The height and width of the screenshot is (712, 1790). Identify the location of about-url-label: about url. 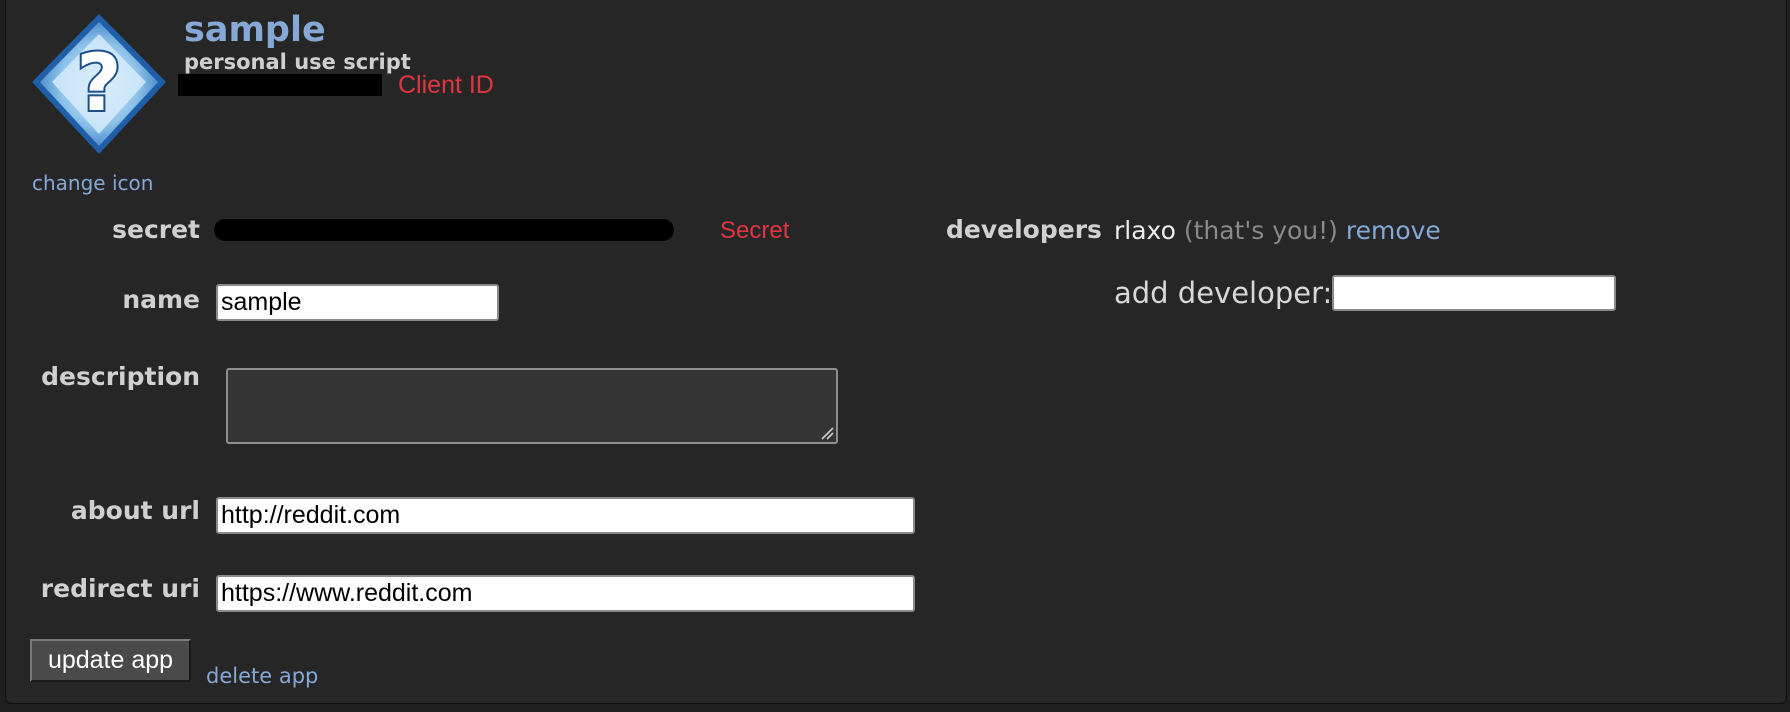
(135, 510).